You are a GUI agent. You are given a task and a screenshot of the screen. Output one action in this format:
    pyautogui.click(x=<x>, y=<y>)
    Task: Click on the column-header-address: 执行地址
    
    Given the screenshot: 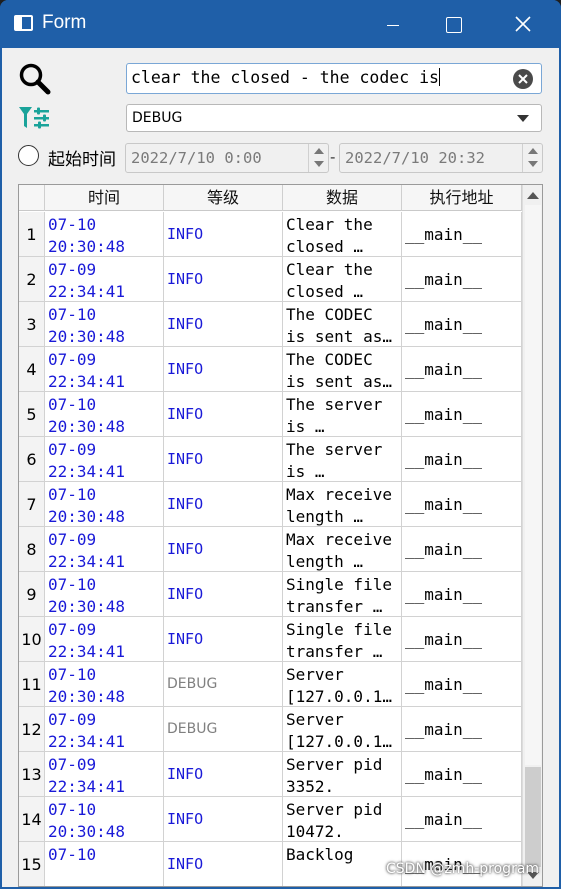 What is the action you would take?
    pyautogui.click(x=462, y=198)
    